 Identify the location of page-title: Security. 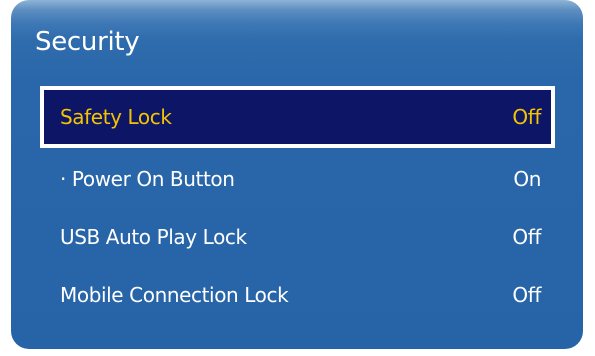
(87, 42).